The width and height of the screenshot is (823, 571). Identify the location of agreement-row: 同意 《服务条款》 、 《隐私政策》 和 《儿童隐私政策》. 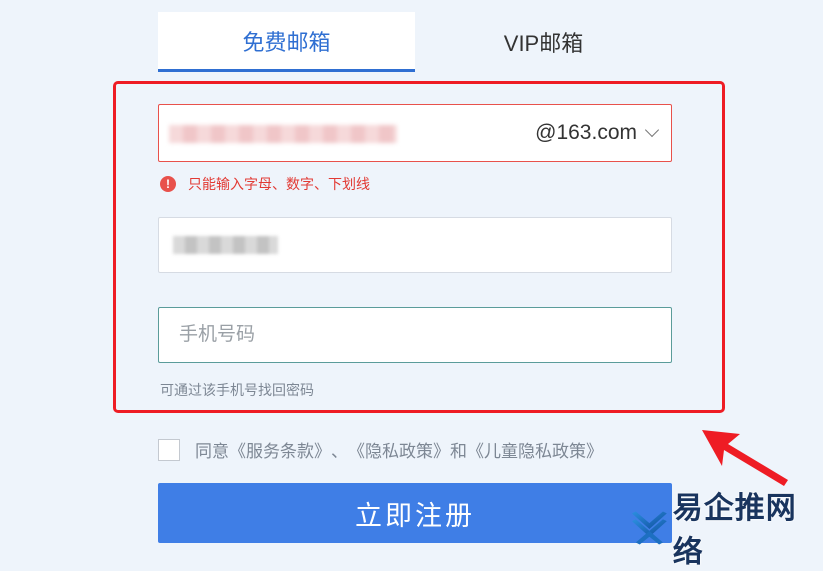
(380, 449).